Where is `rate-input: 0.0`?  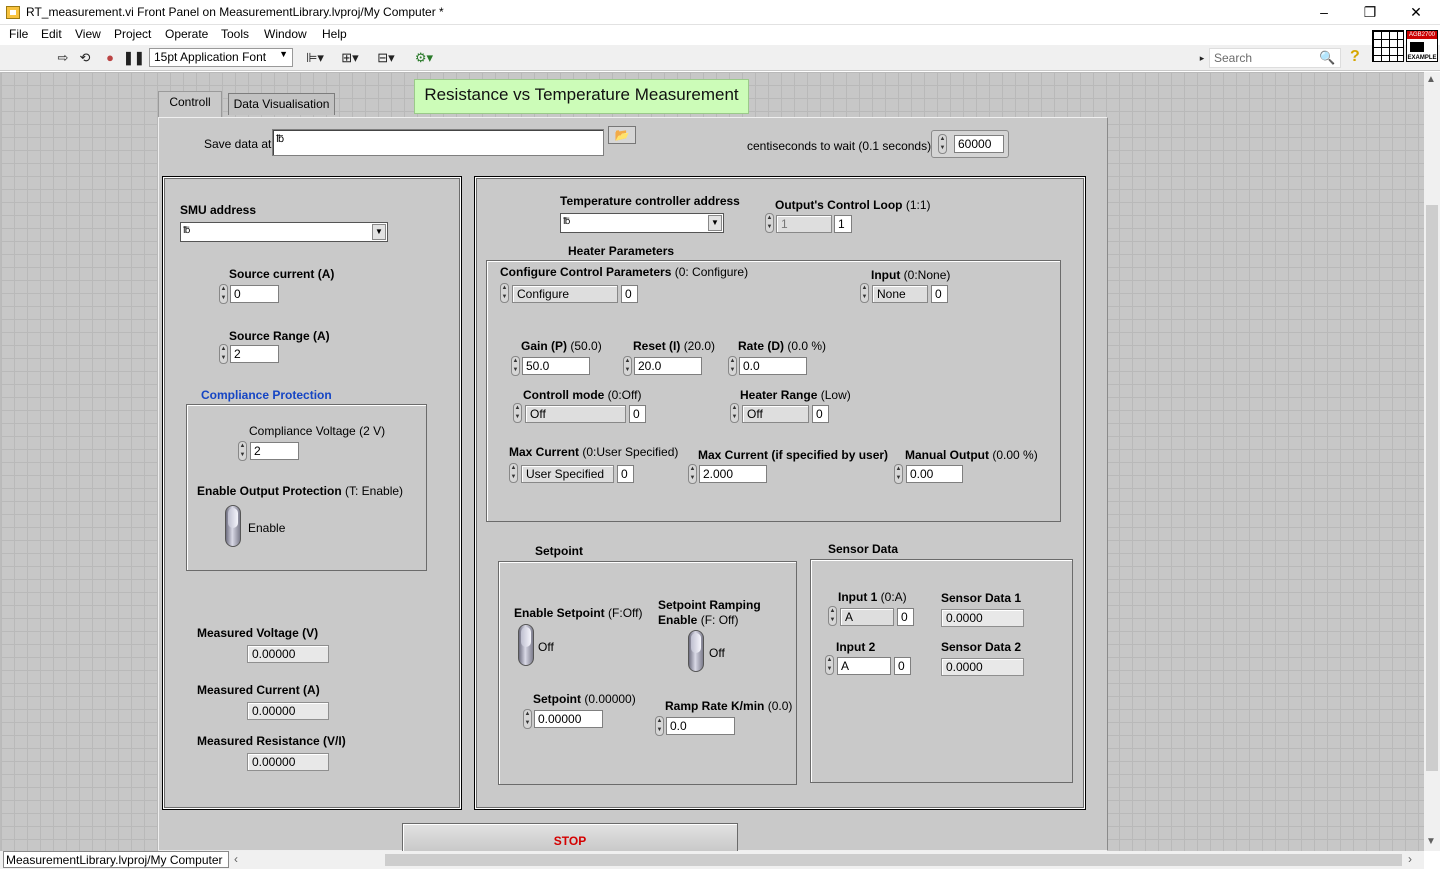
rate-input: 0.0 is located at coordinates (773, 366).